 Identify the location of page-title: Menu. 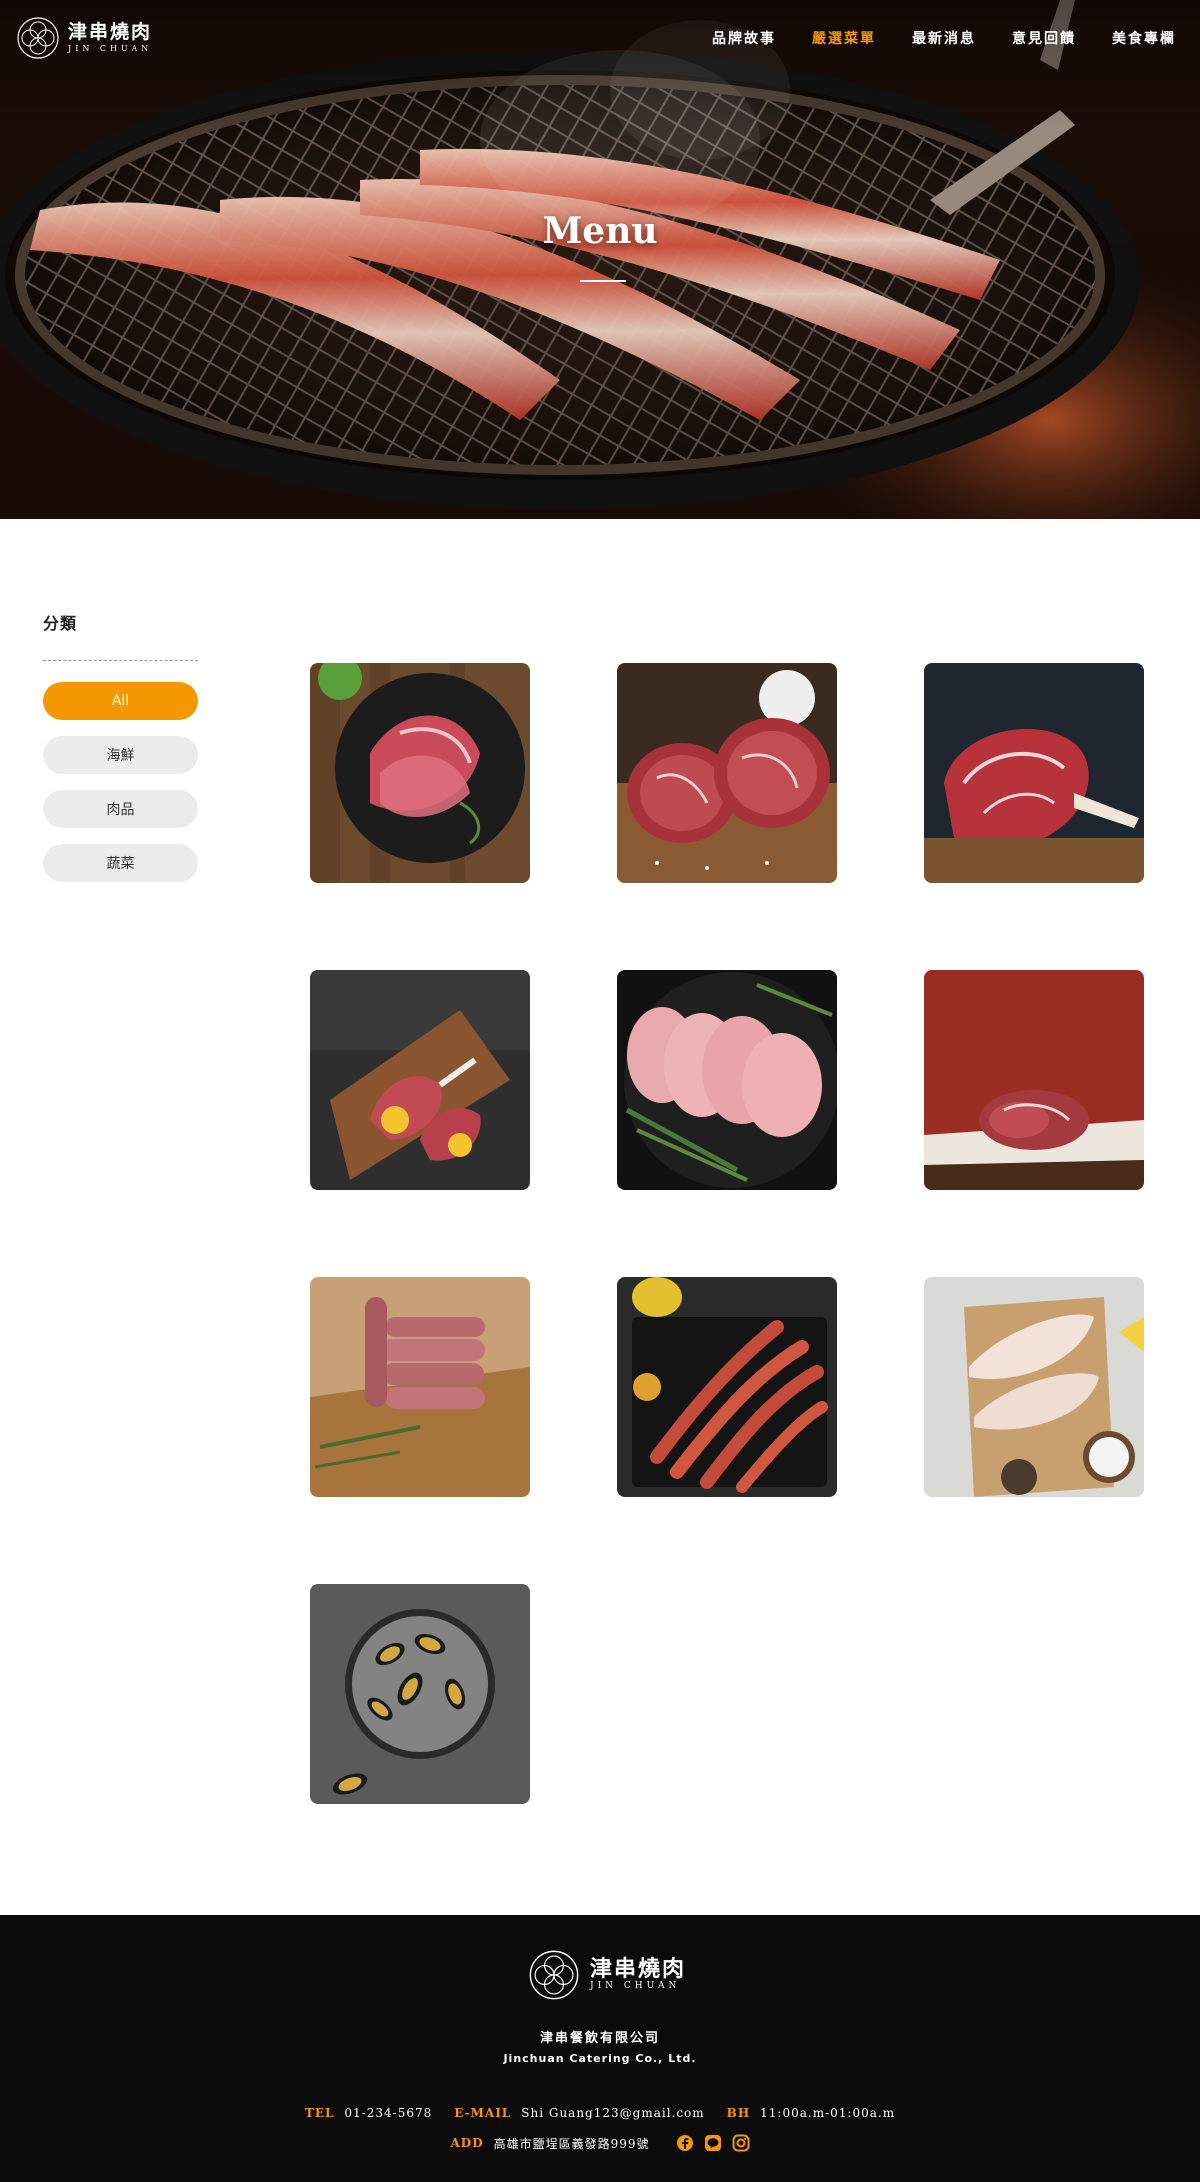
(600, 231).